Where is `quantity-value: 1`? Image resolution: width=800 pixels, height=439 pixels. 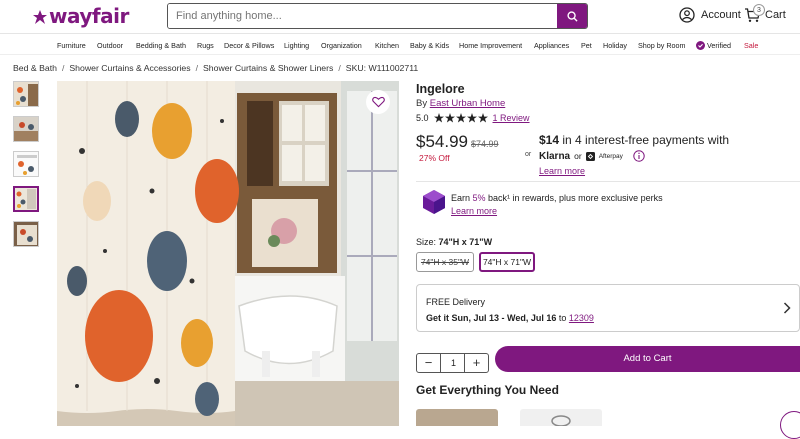
quantity-value: 1 is located at coordinates (453, 363).